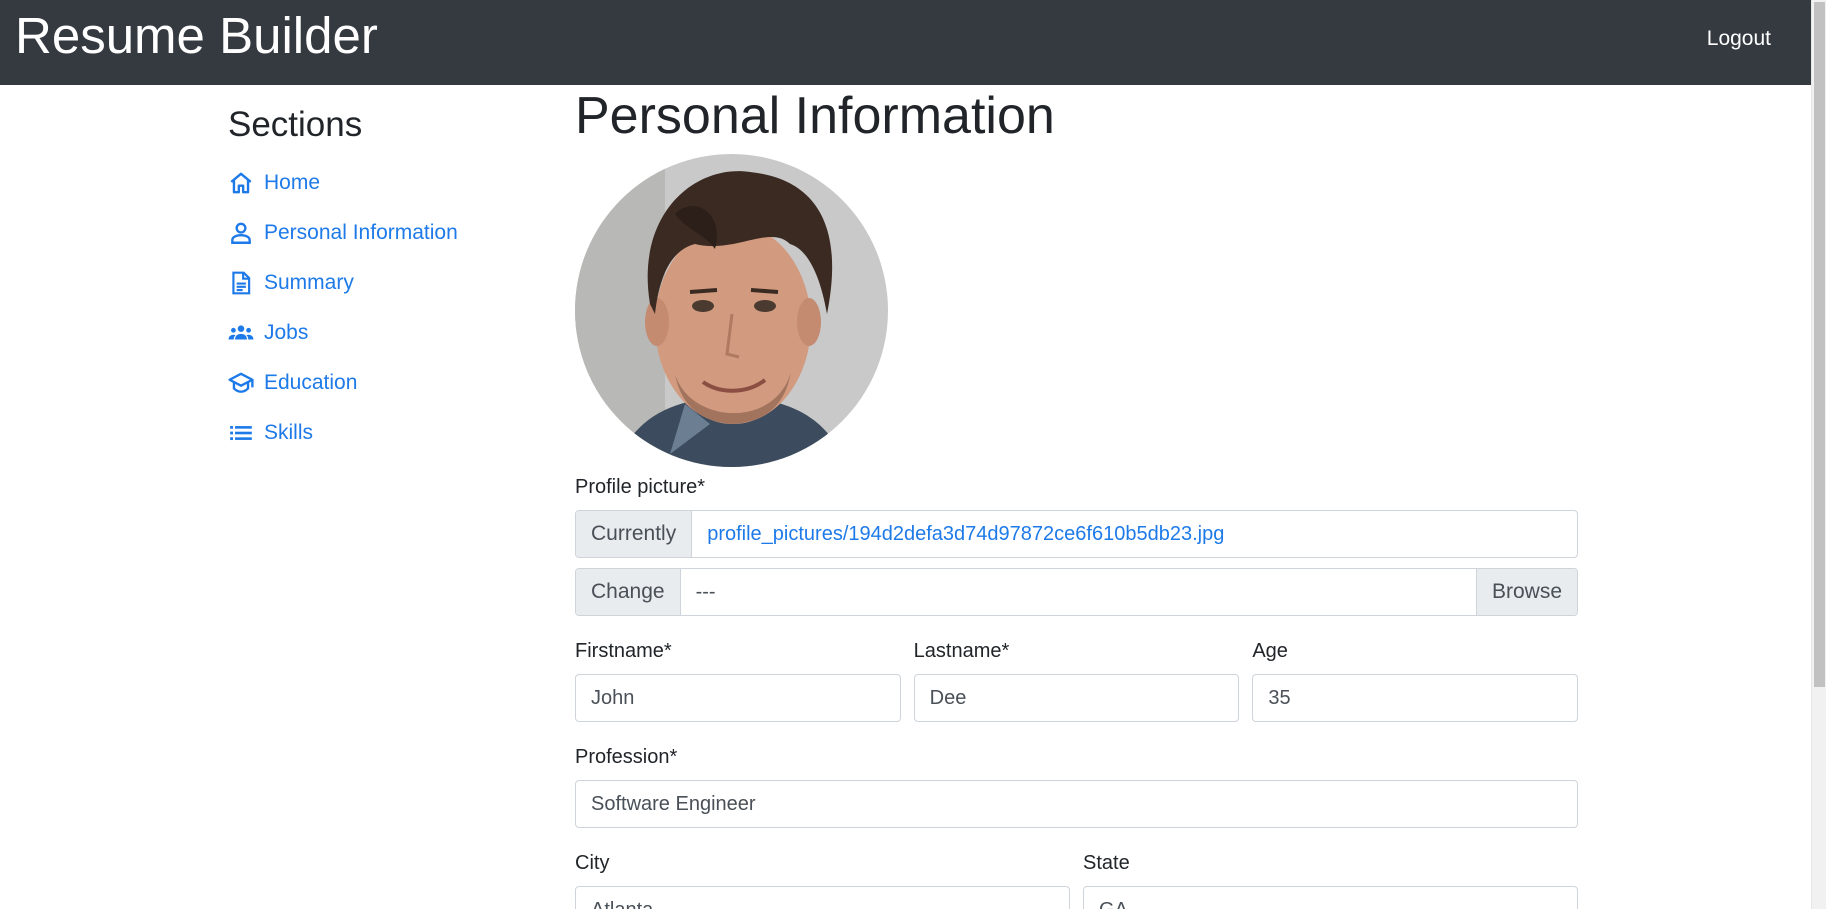 Image resolution: width=1826 pixels, height=909 pixels. What do you see at coordinates (241, 433) in the screenshot?
I see `list-icon` at bounding box center [241, 433].